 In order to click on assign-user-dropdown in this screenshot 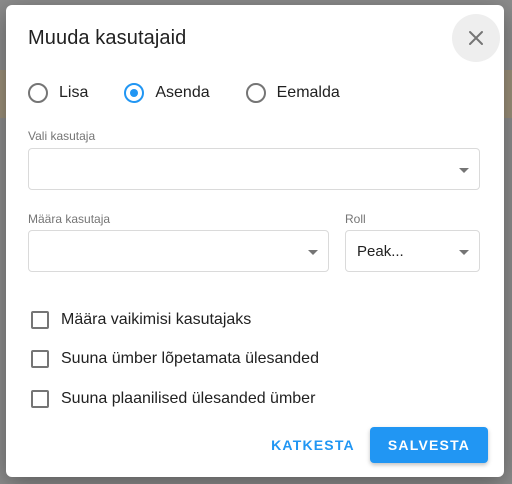, I will do `click(178, 251)`.